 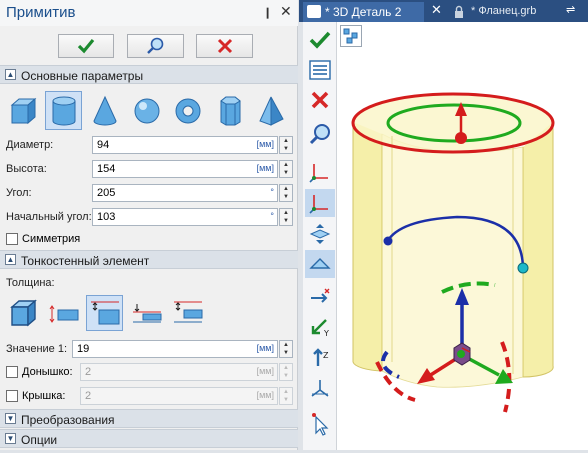 I want to click on section-options-label: Опции, so click(x=39, y=440).